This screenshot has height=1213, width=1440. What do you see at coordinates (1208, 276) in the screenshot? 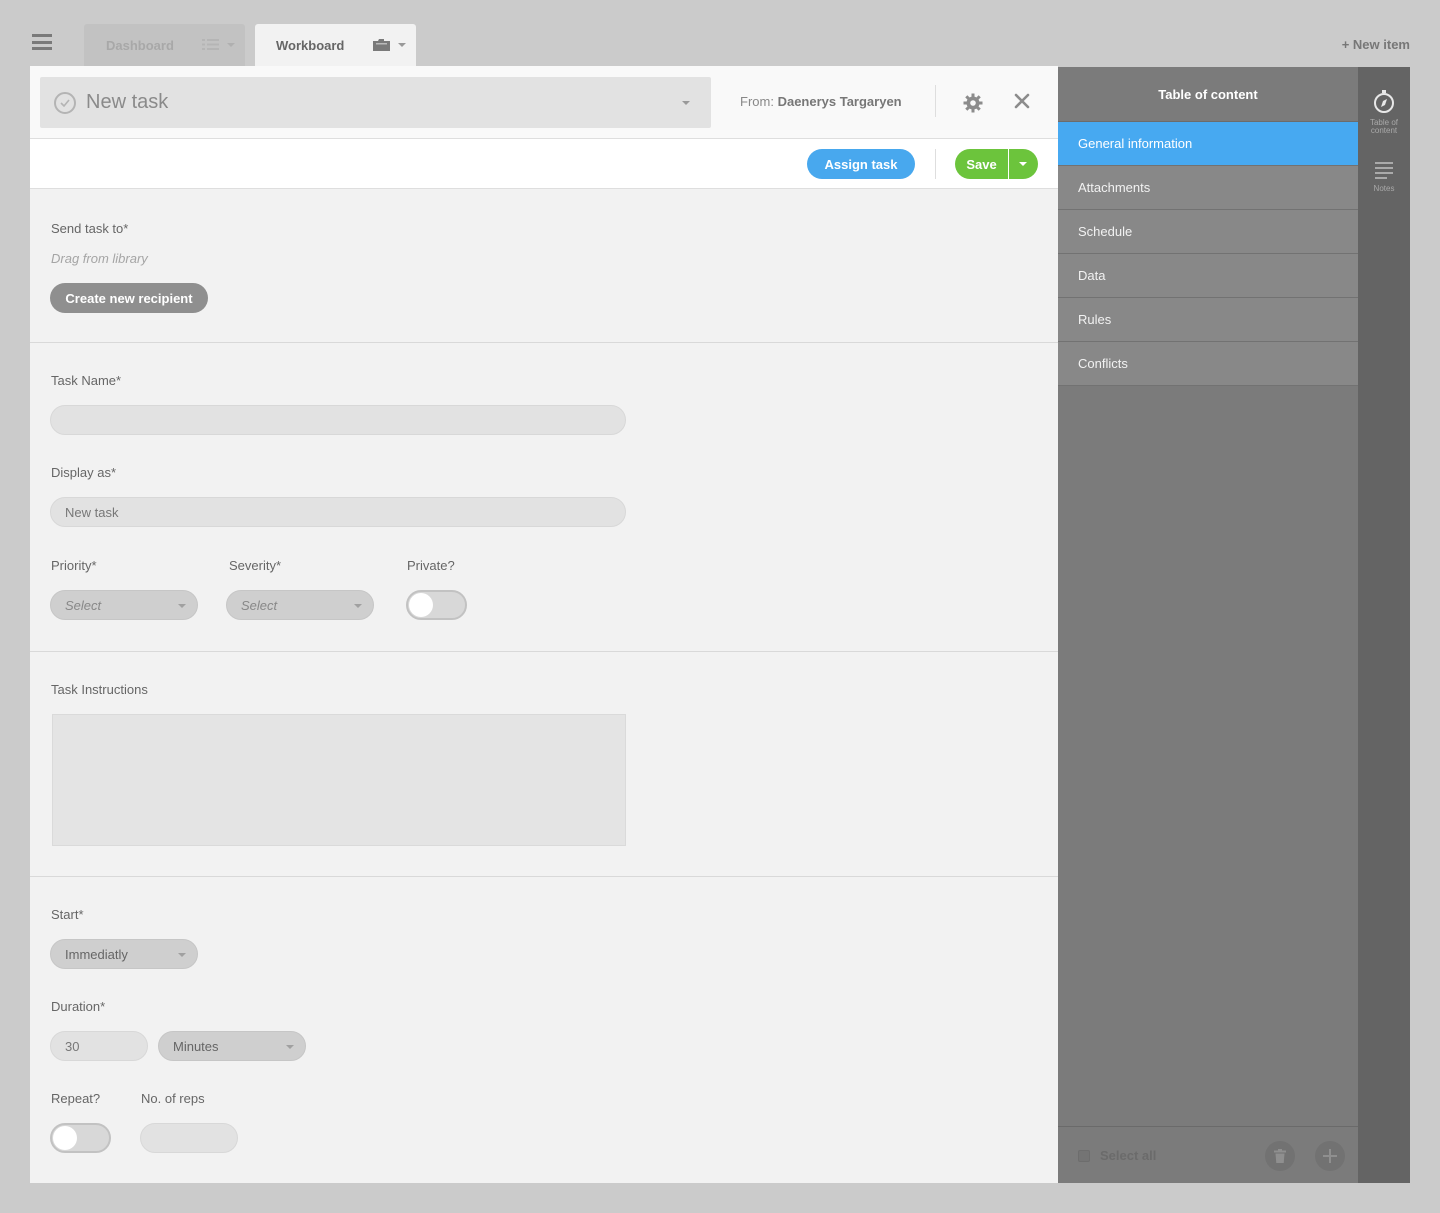
I see `toc-item-data: Data` at bounding box center [1208, 276].